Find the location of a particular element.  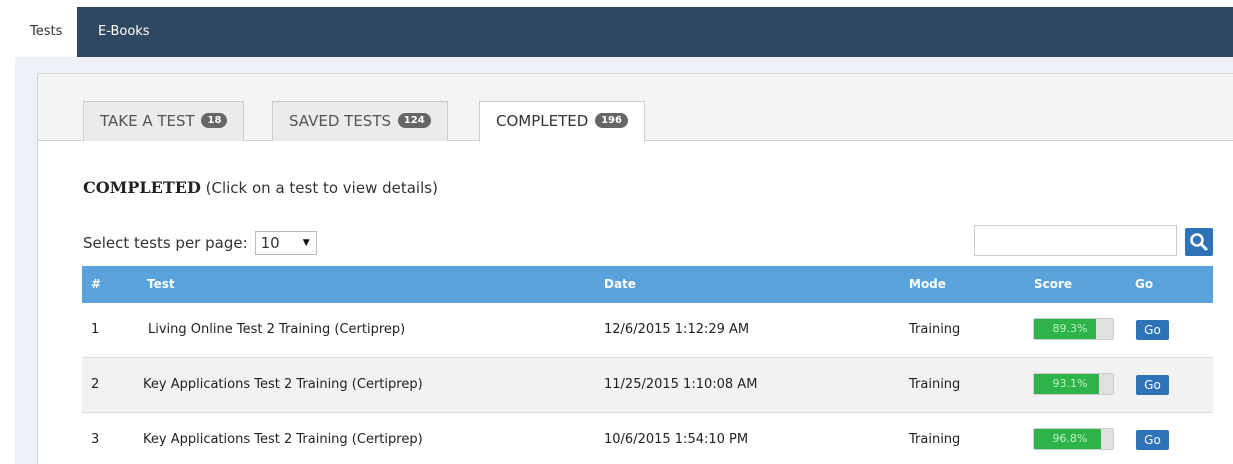

row-num: 2 is located at coordinates (95, 384).